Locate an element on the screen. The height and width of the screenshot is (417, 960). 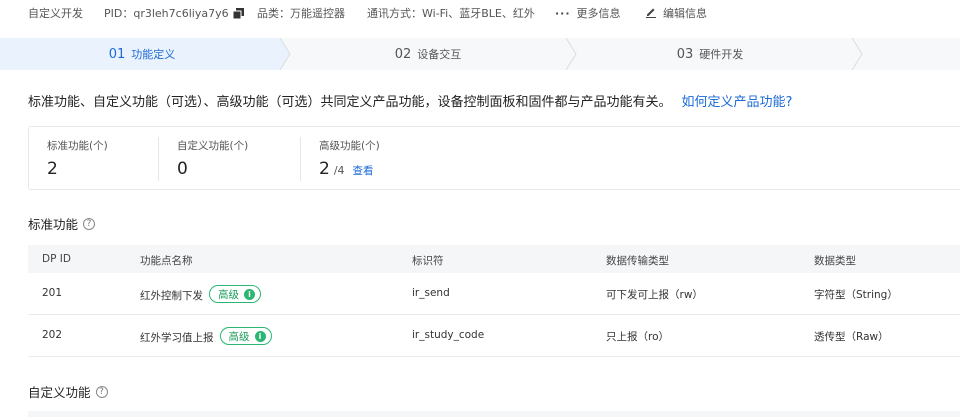
view-advanced-link: 查看 is located at coordinates (363, 170).